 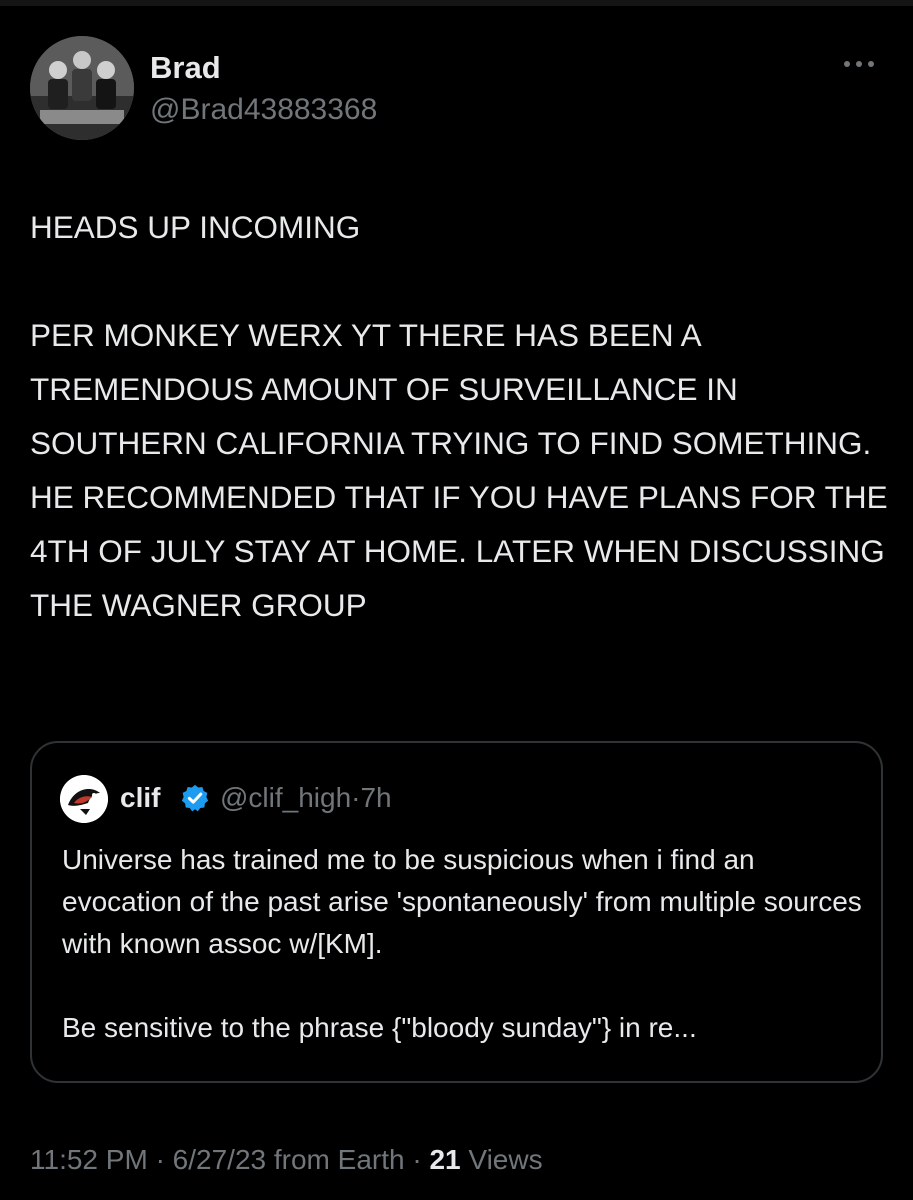 What do you see at coordinates (444, 1159) in the screenshot?
I see `views-count: 21` at bounding box center [444, 1159].